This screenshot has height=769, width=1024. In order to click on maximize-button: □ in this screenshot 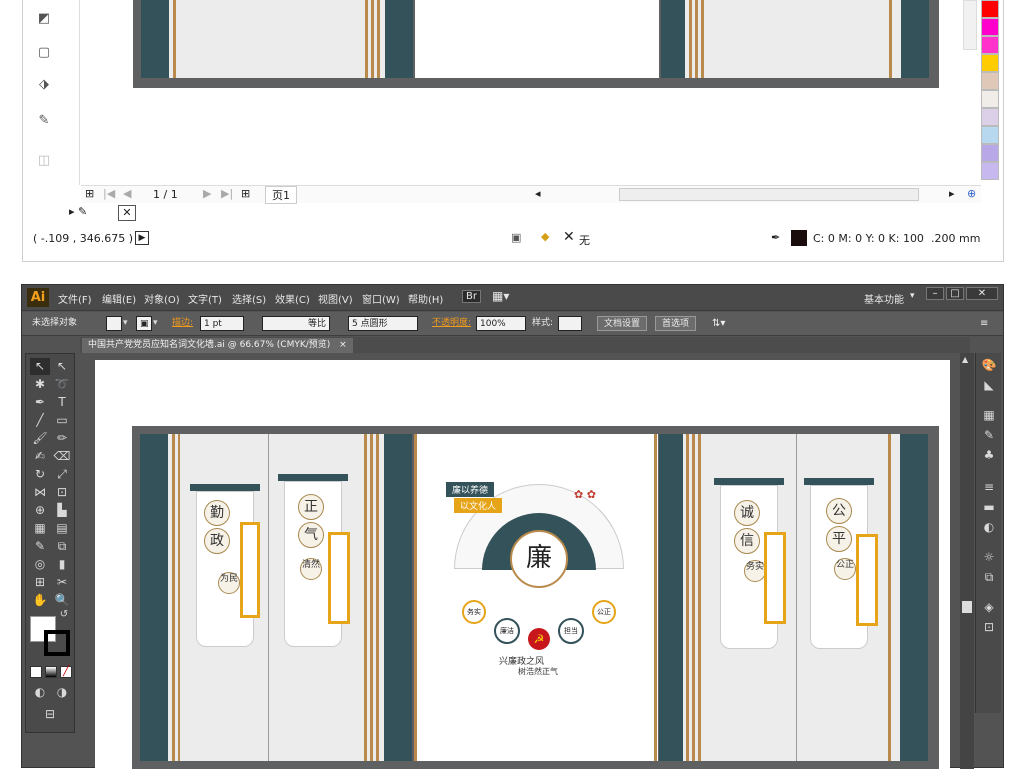, I will do `click(955, 293)`.